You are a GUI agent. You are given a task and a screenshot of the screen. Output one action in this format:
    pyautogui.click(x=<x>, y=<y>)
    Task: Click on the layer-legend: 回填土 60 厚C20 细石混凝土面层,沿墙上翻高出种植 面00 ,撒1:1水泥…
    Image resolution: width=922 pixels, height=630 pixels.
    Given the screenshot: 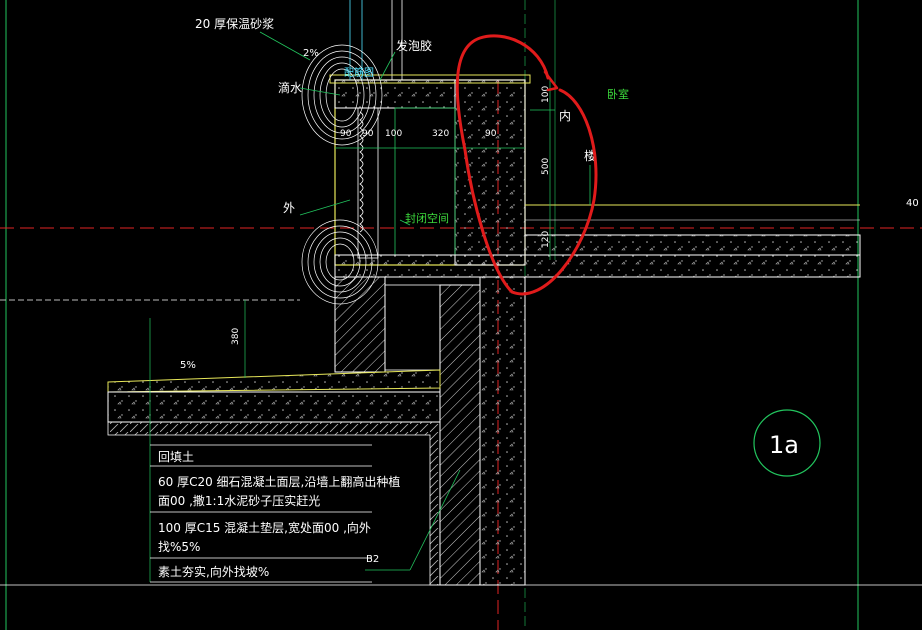 What is the action you would take?
    pyautogui.click(x=275, y=513)
    